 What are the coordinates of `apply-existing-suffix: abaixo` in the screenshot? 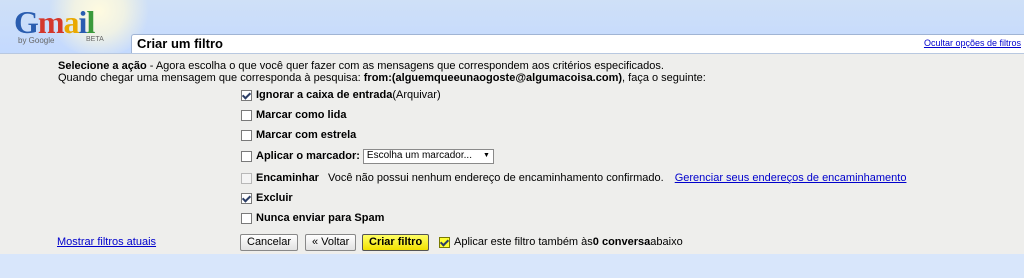 It's located at (666, 242).